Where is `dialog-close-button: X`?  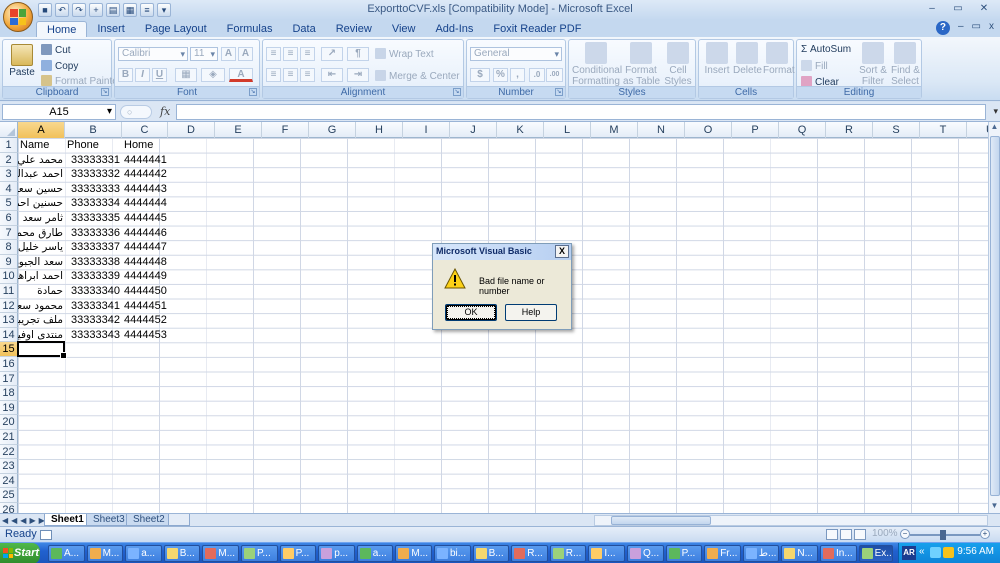 dialog-close-button: X is located at coordinates (562, 251).